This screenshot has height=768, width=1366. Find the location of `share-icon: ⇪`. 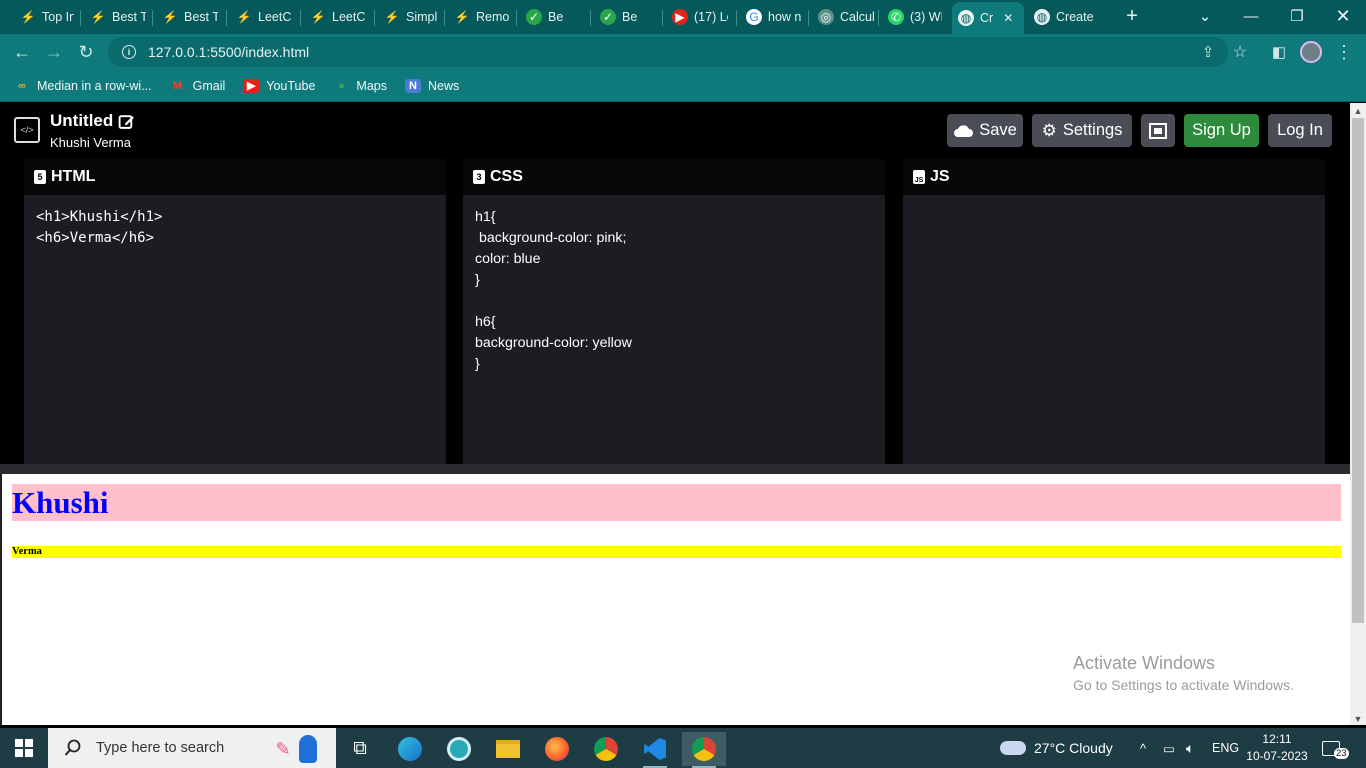

share-icon: ⇪ is located at coordinates (1208, 52).